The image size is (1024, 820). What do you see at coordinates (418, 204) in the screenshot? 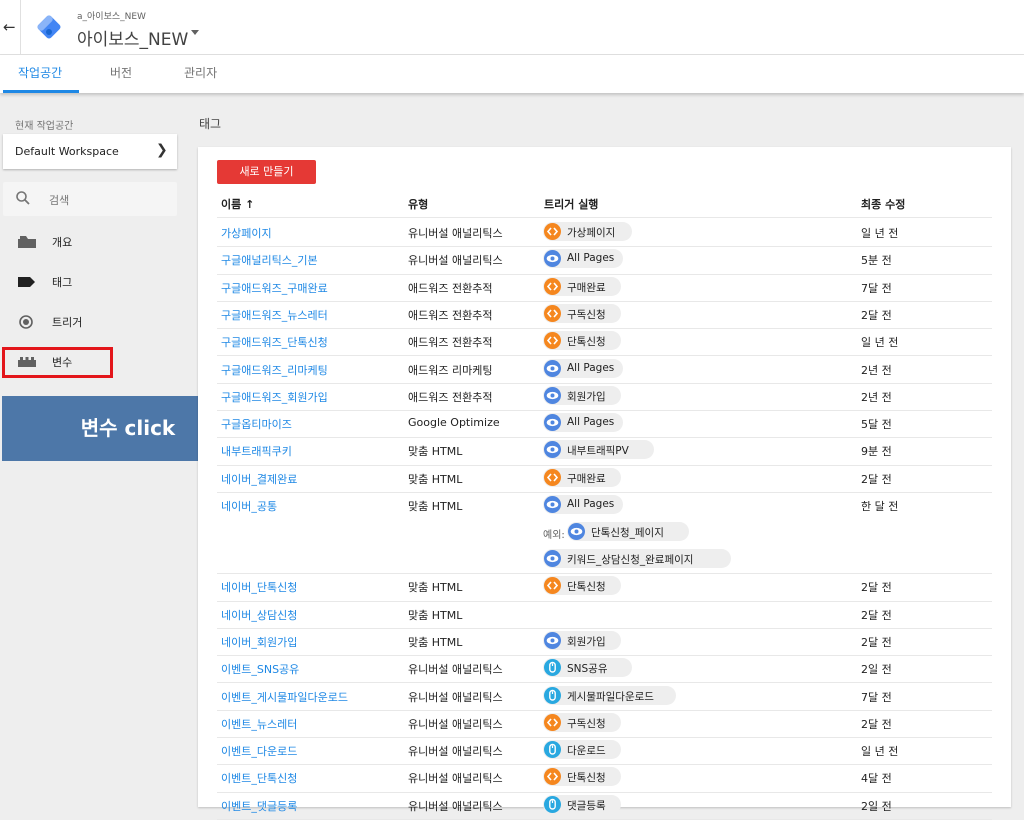
I see `column-header-type: 유형` at bounding box center [418, 204].